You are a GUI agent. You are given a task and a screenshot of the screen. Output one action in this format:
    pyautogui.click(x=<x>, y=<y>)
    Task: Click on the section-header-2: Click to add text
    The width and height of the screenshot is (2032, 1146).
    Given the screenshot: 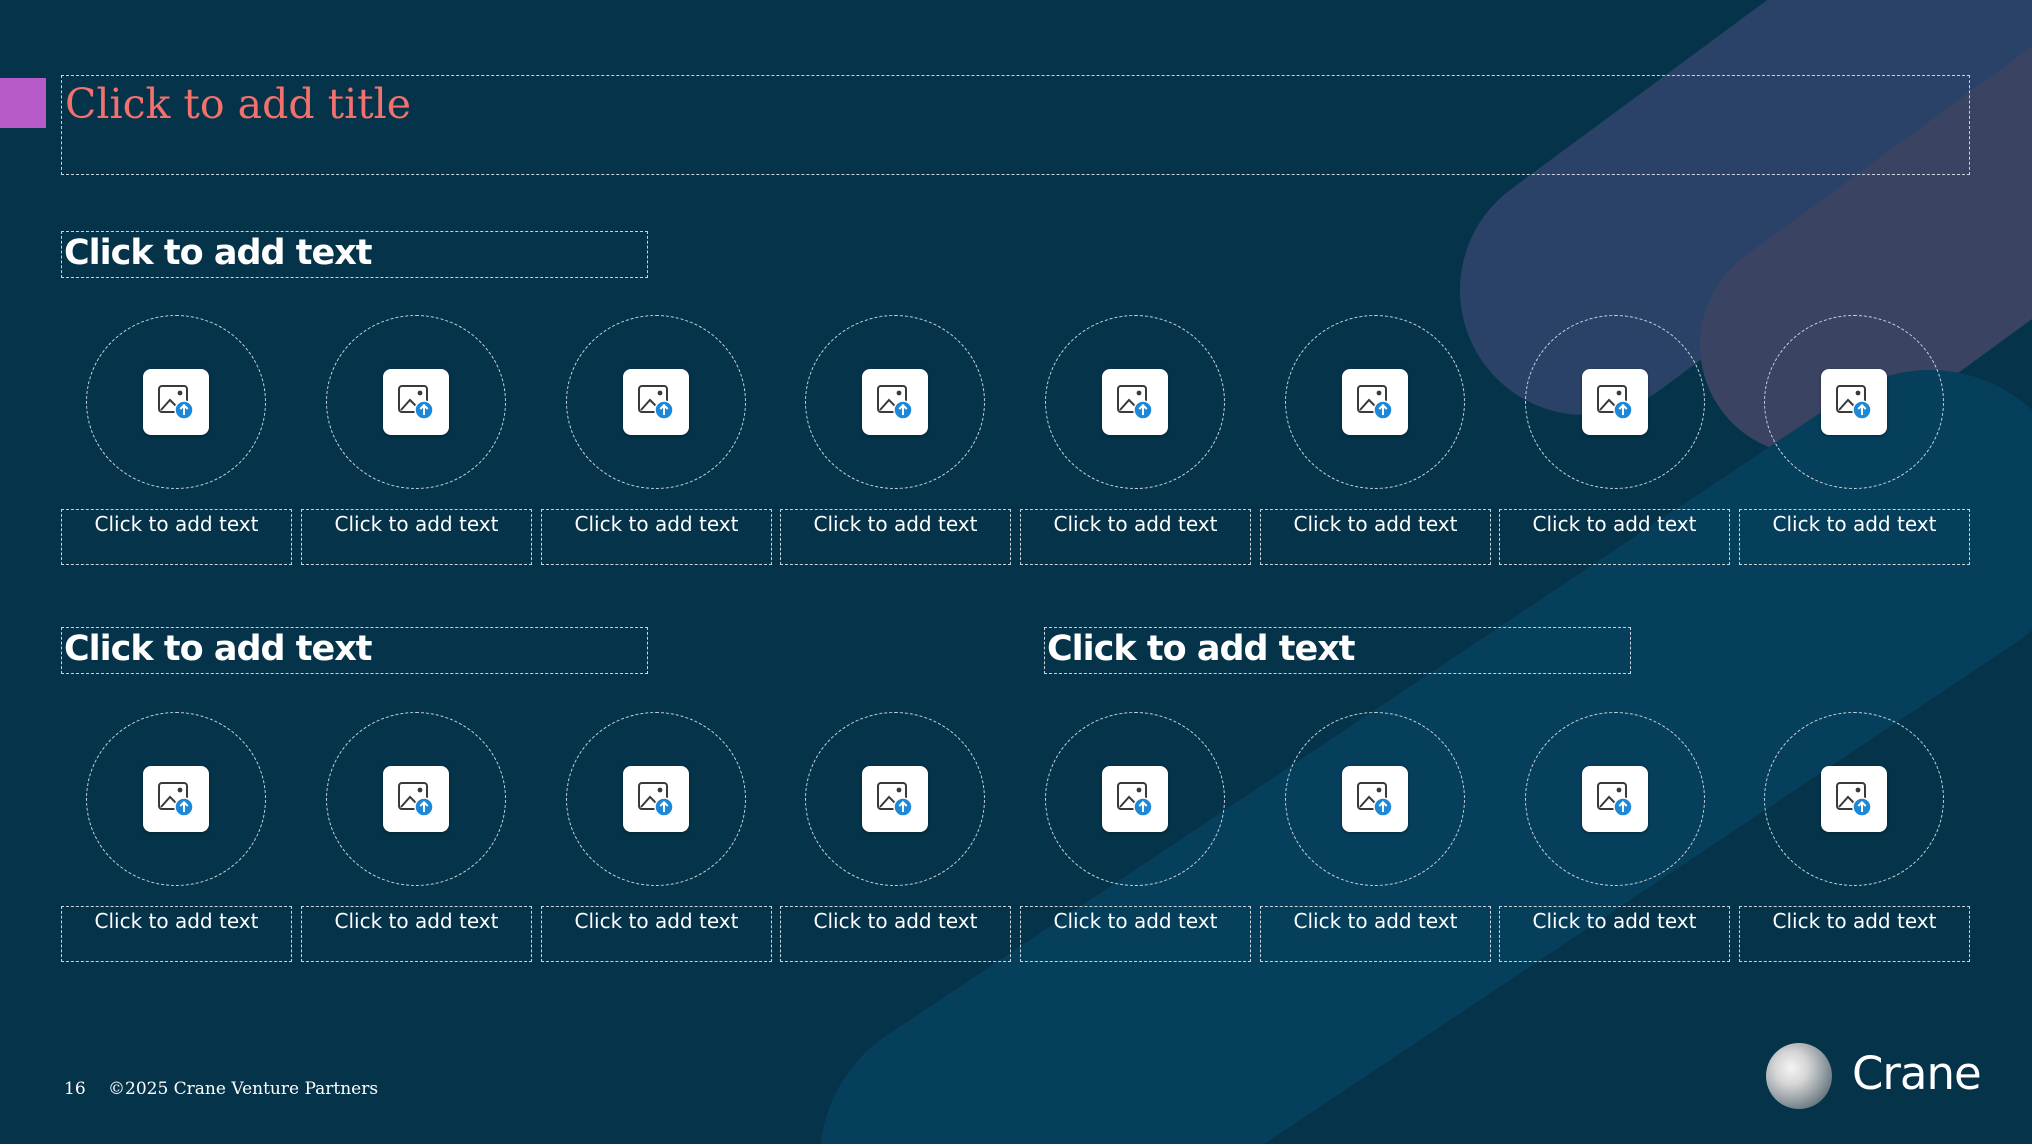 What is the action you would take?
    pyautogui.click(x=354, y=650)
    